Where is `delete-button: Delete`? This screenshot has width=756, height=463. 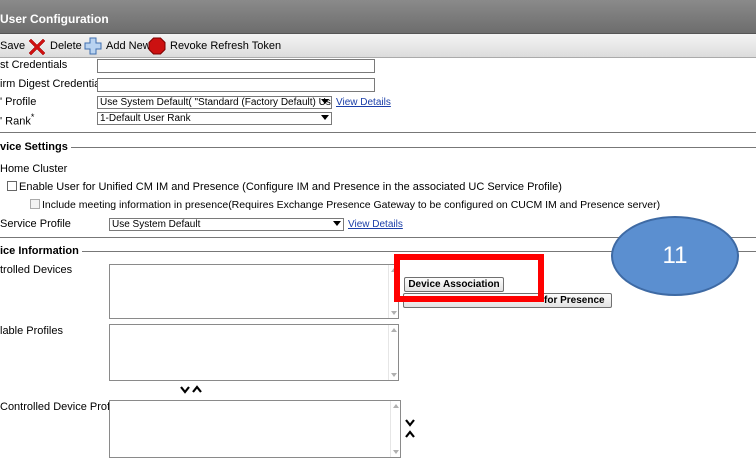
delete-button: Delete is located at coordinates (55, 46).